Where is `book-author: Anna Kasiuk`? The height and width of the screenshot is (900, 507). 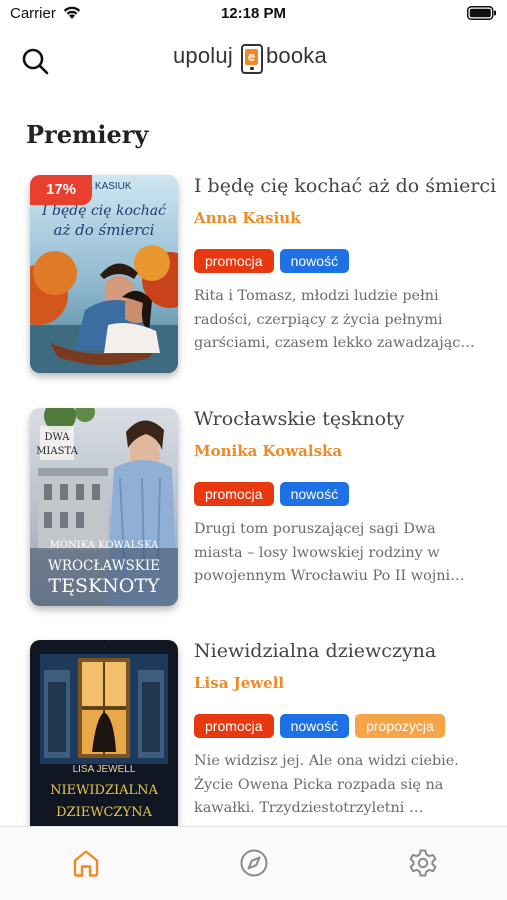 book-author: Anna Kasiuk is located at coordinates (247, 218).